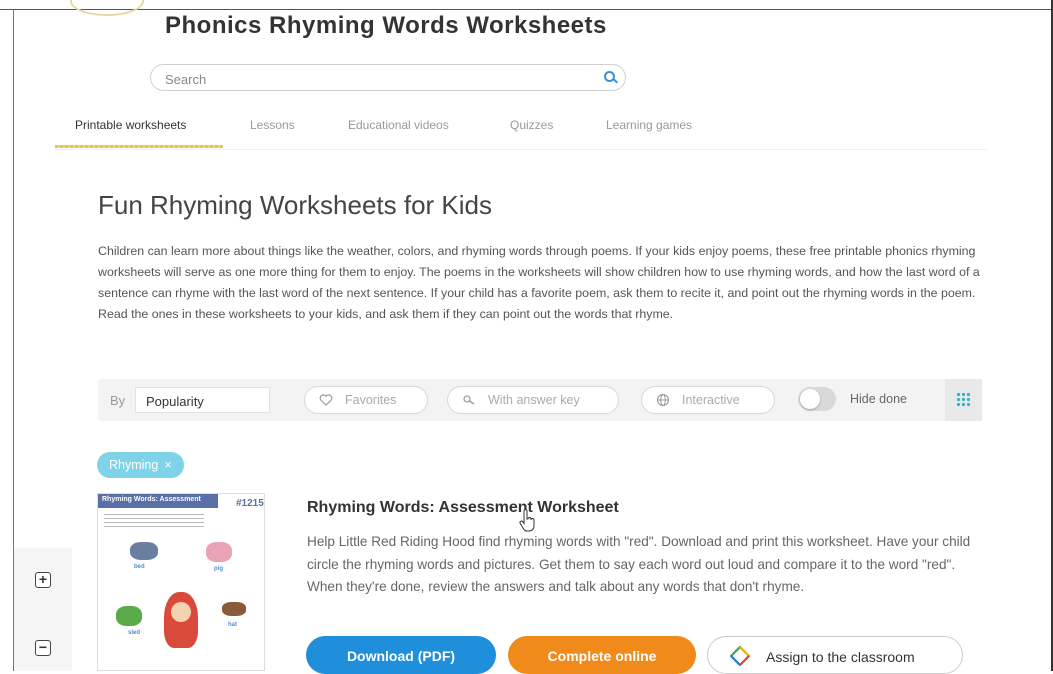 This screenshot has height=674, width=1053. What do you see at coordinates (527, 520) in the screenshot?
I see `hand-cursor-icon` at bounding box center [527, 520].